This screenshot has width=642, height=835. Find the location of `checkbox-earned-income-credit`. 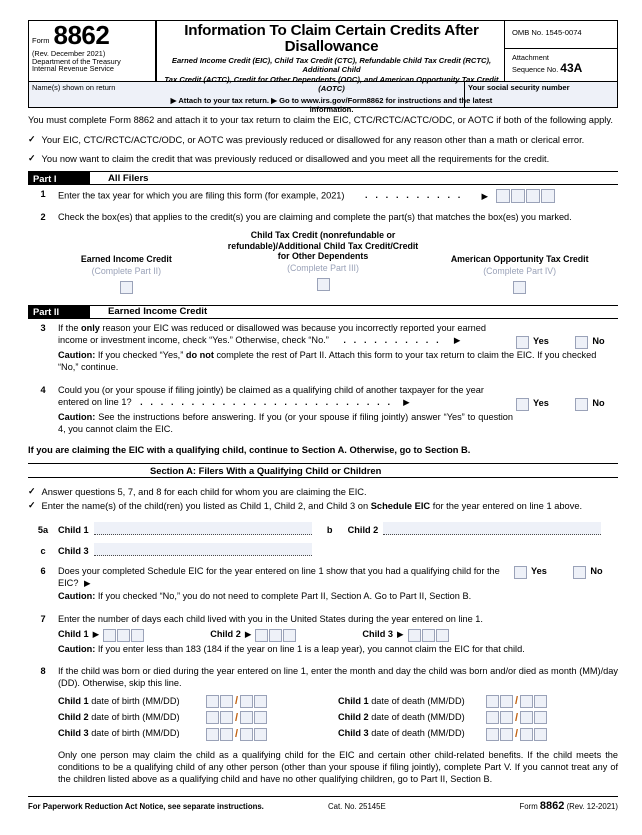

checkbox-earned-income-credit is located at coordinates (126, 287).